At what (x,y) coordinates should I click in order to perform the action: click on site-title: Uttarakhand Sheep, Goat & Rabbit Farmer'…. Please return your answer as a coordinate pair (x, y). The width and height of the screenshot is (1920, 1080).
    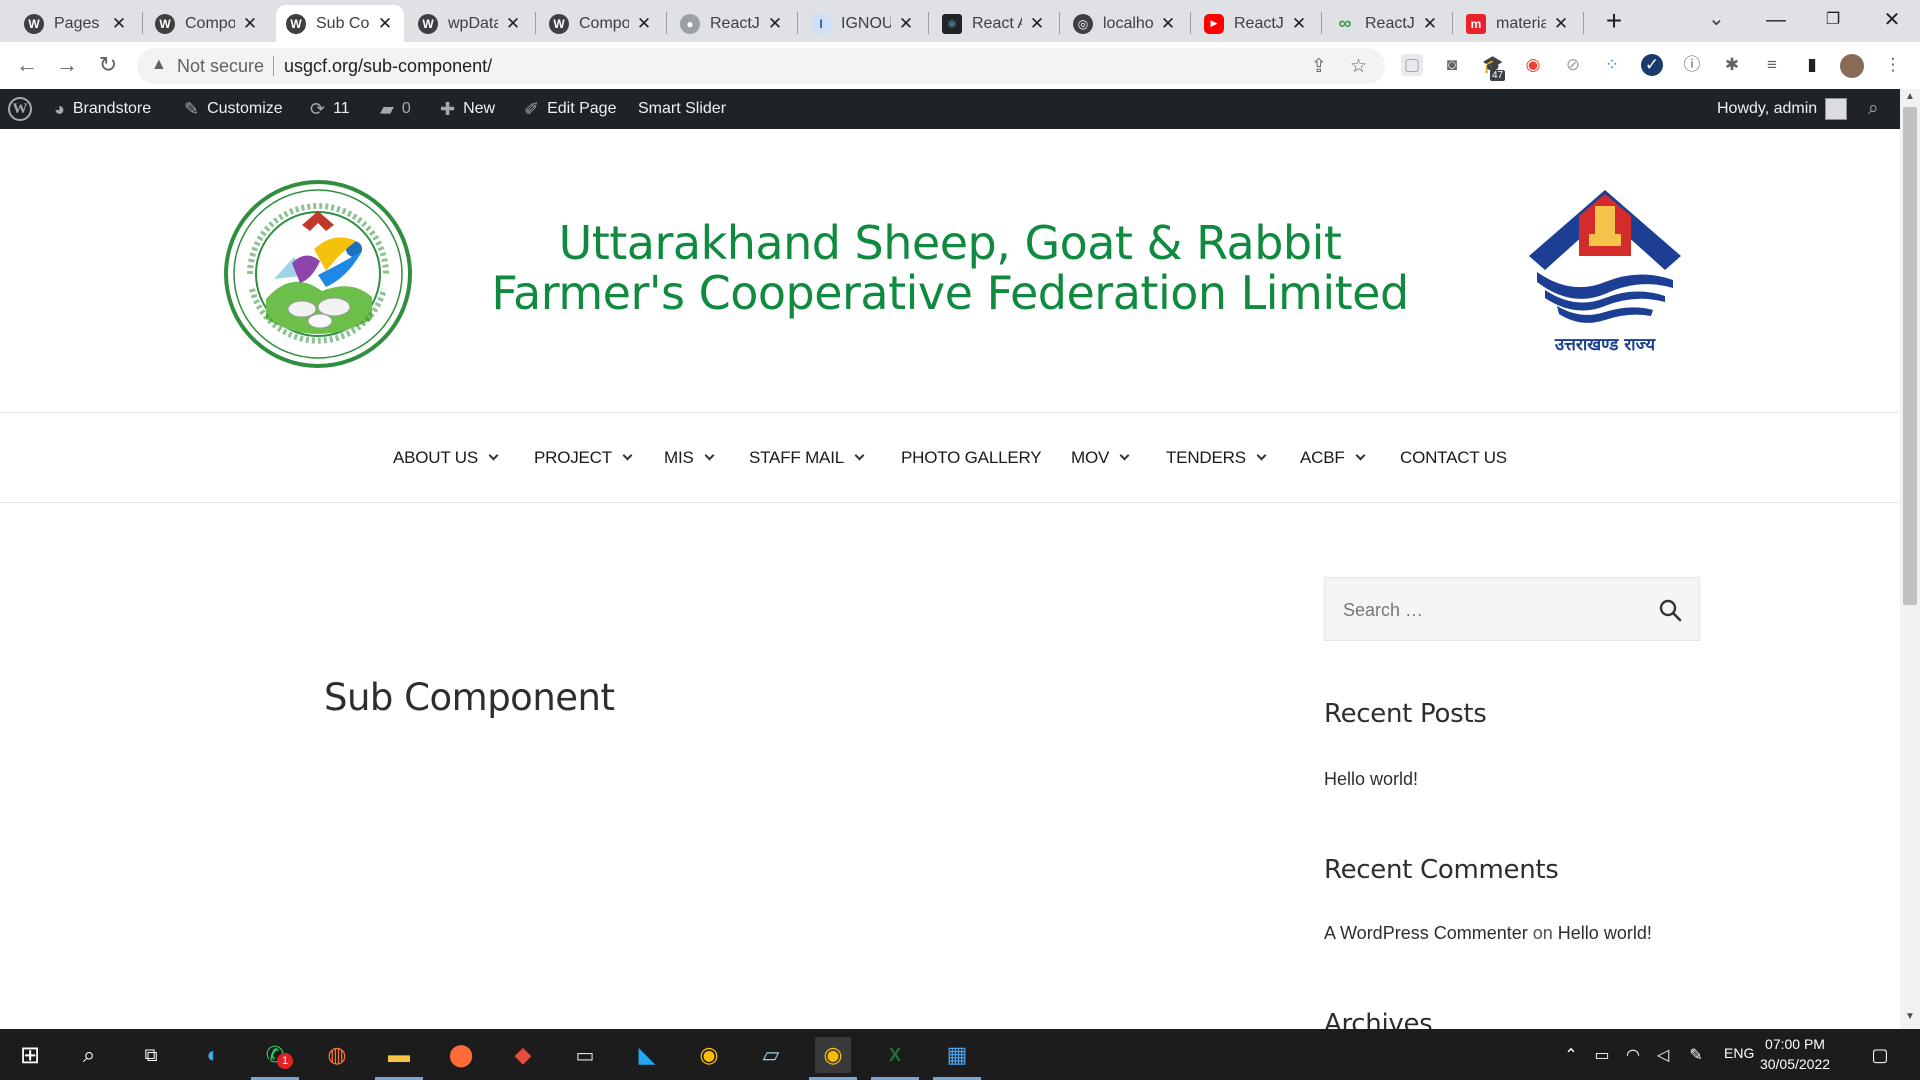
    Looking at the image, I should click on (950, 268).